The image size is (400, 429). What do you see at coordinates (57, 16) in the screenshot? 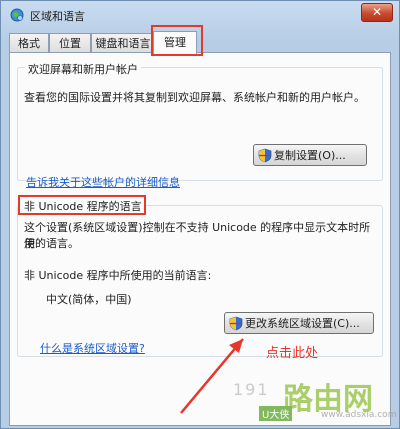
I see `window-title: 区域和语言` at bounding box center [57, 16].